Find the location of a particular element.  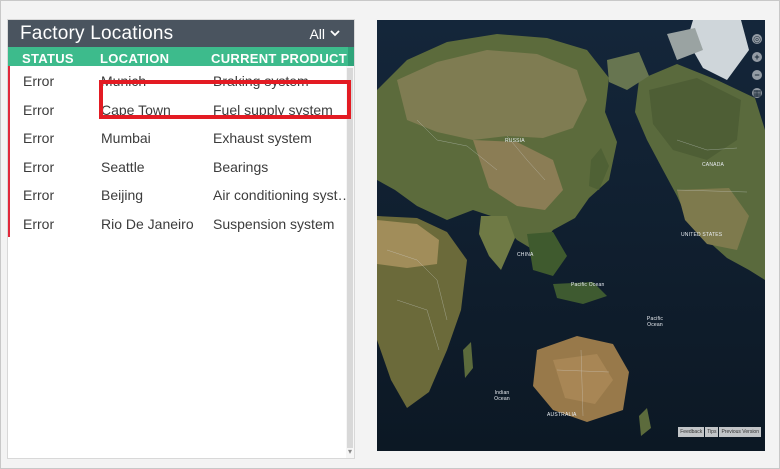

location-cell: Cape Town is located at coordinates (136, 109).